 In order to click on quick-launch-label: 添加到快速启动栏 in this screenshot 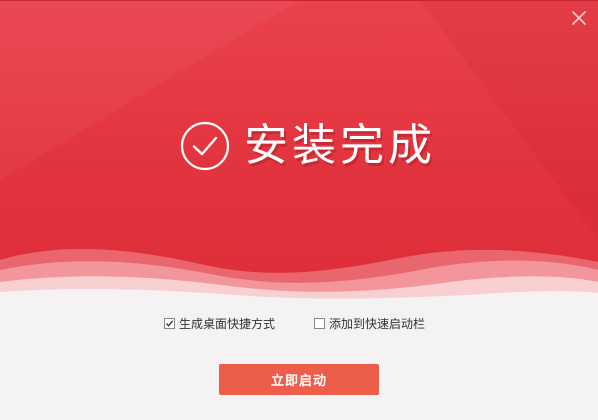, I will do `click(377, 323)`.